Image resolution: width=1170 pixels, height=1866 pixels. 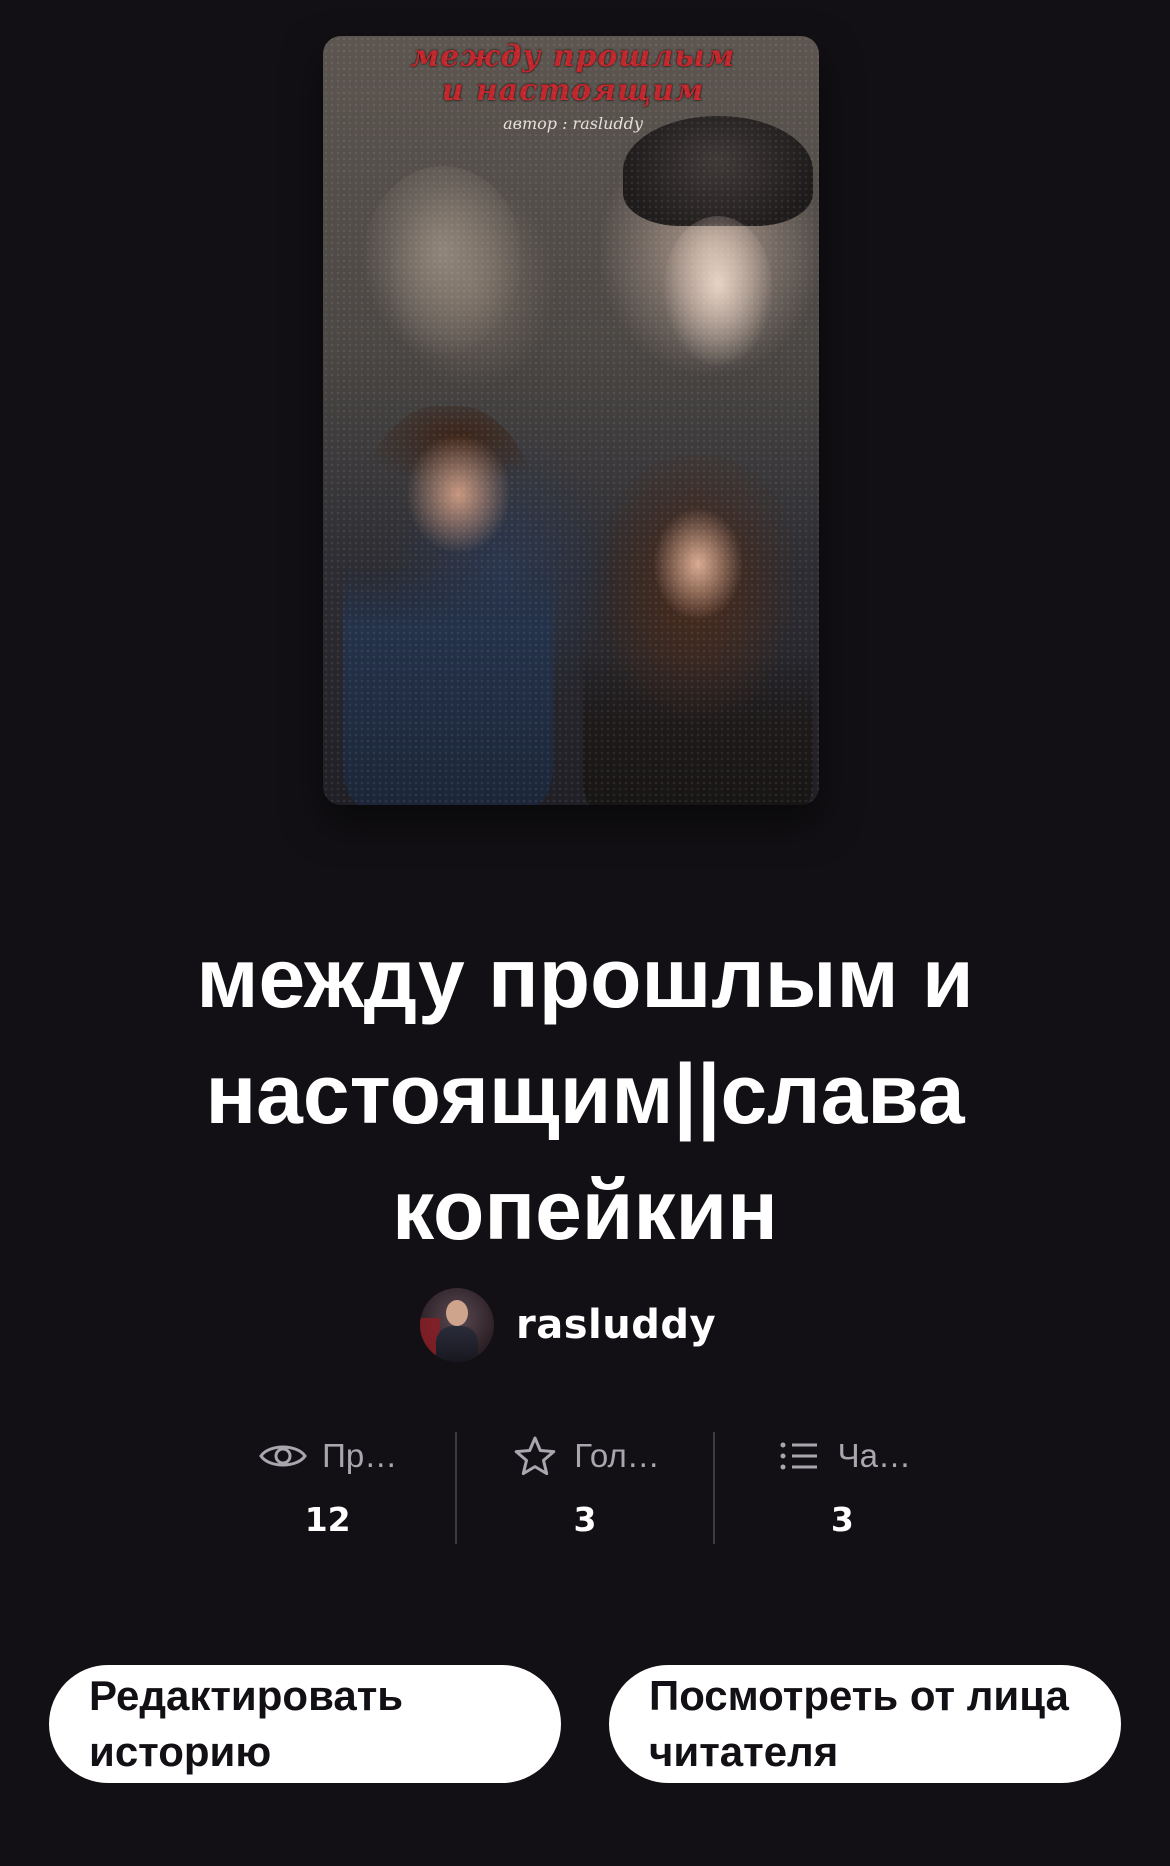 I want to click on edit-story-button: Редактировать историю, so click(x=305, y=1724).